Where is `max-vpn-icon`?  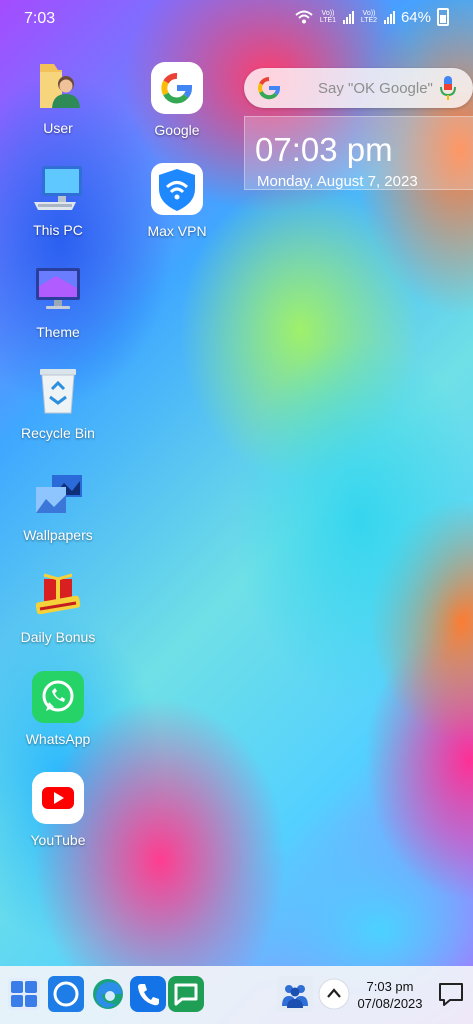
max-vpn-icon is located at coordinates (177, 189).